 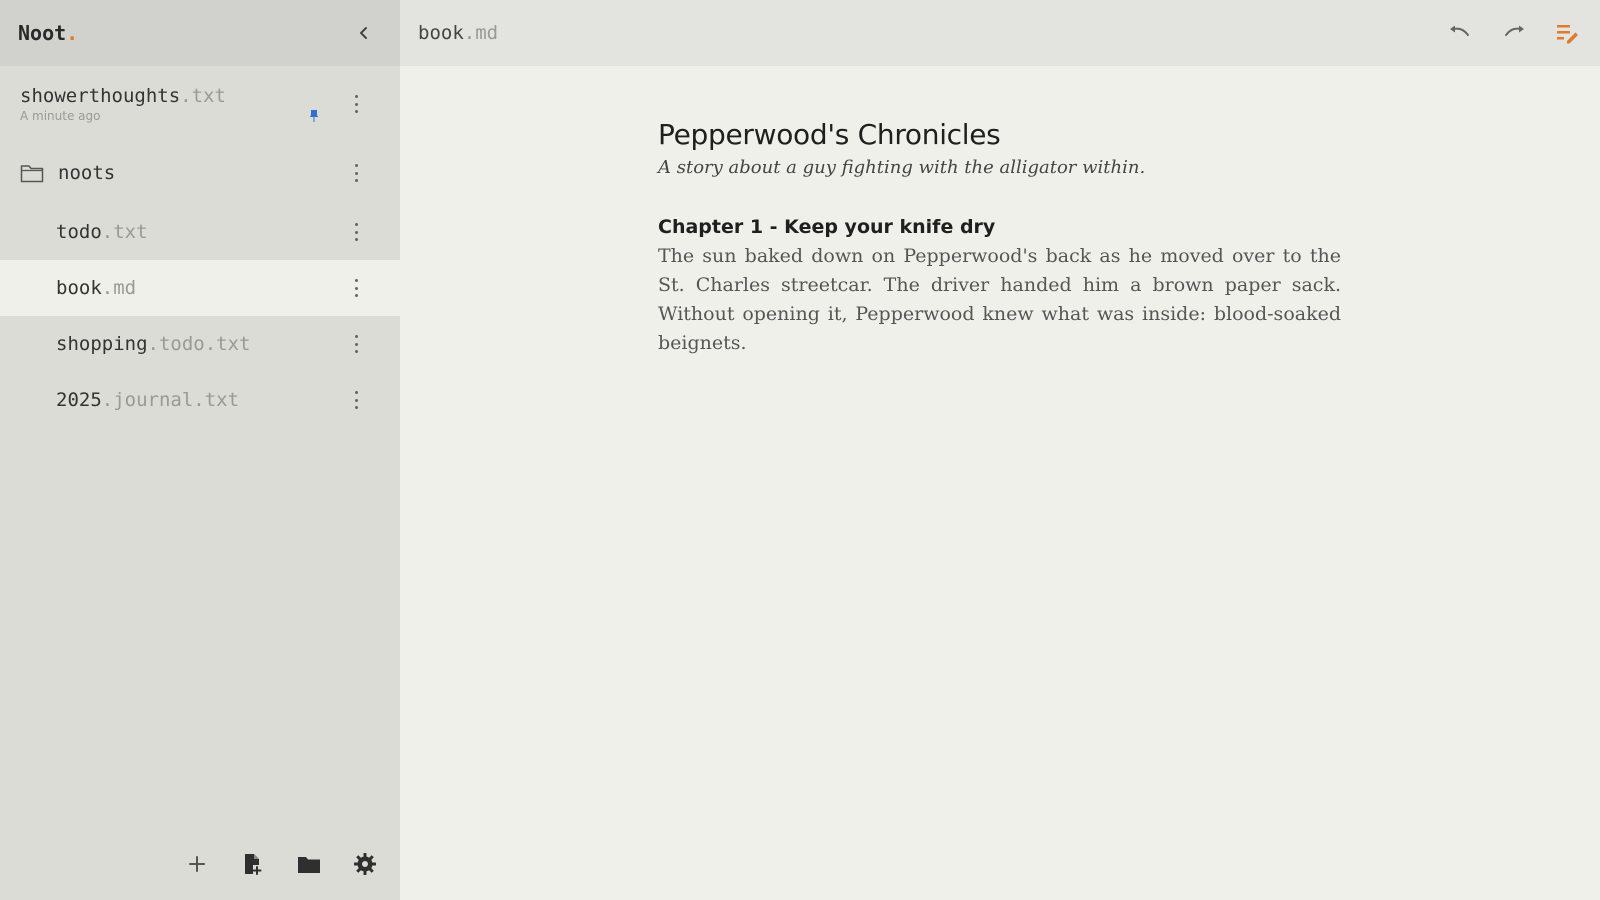 I want to click on edit-mode-button, so click(x=1568, y=33).